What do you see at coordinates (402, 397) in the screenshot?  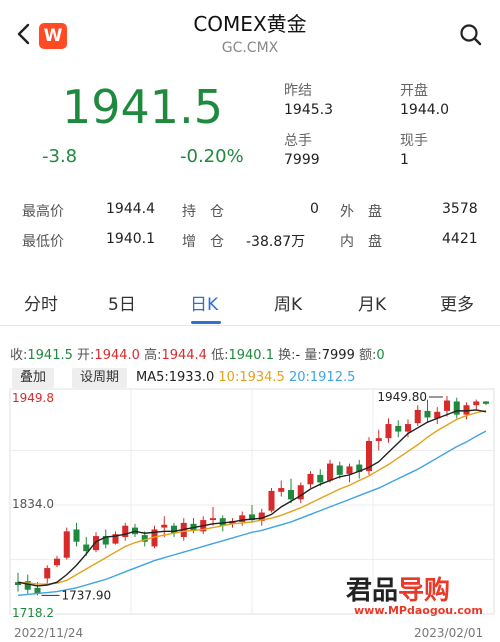 I see `max-marker-label: 1949.80` at bounding box center [402, 397].